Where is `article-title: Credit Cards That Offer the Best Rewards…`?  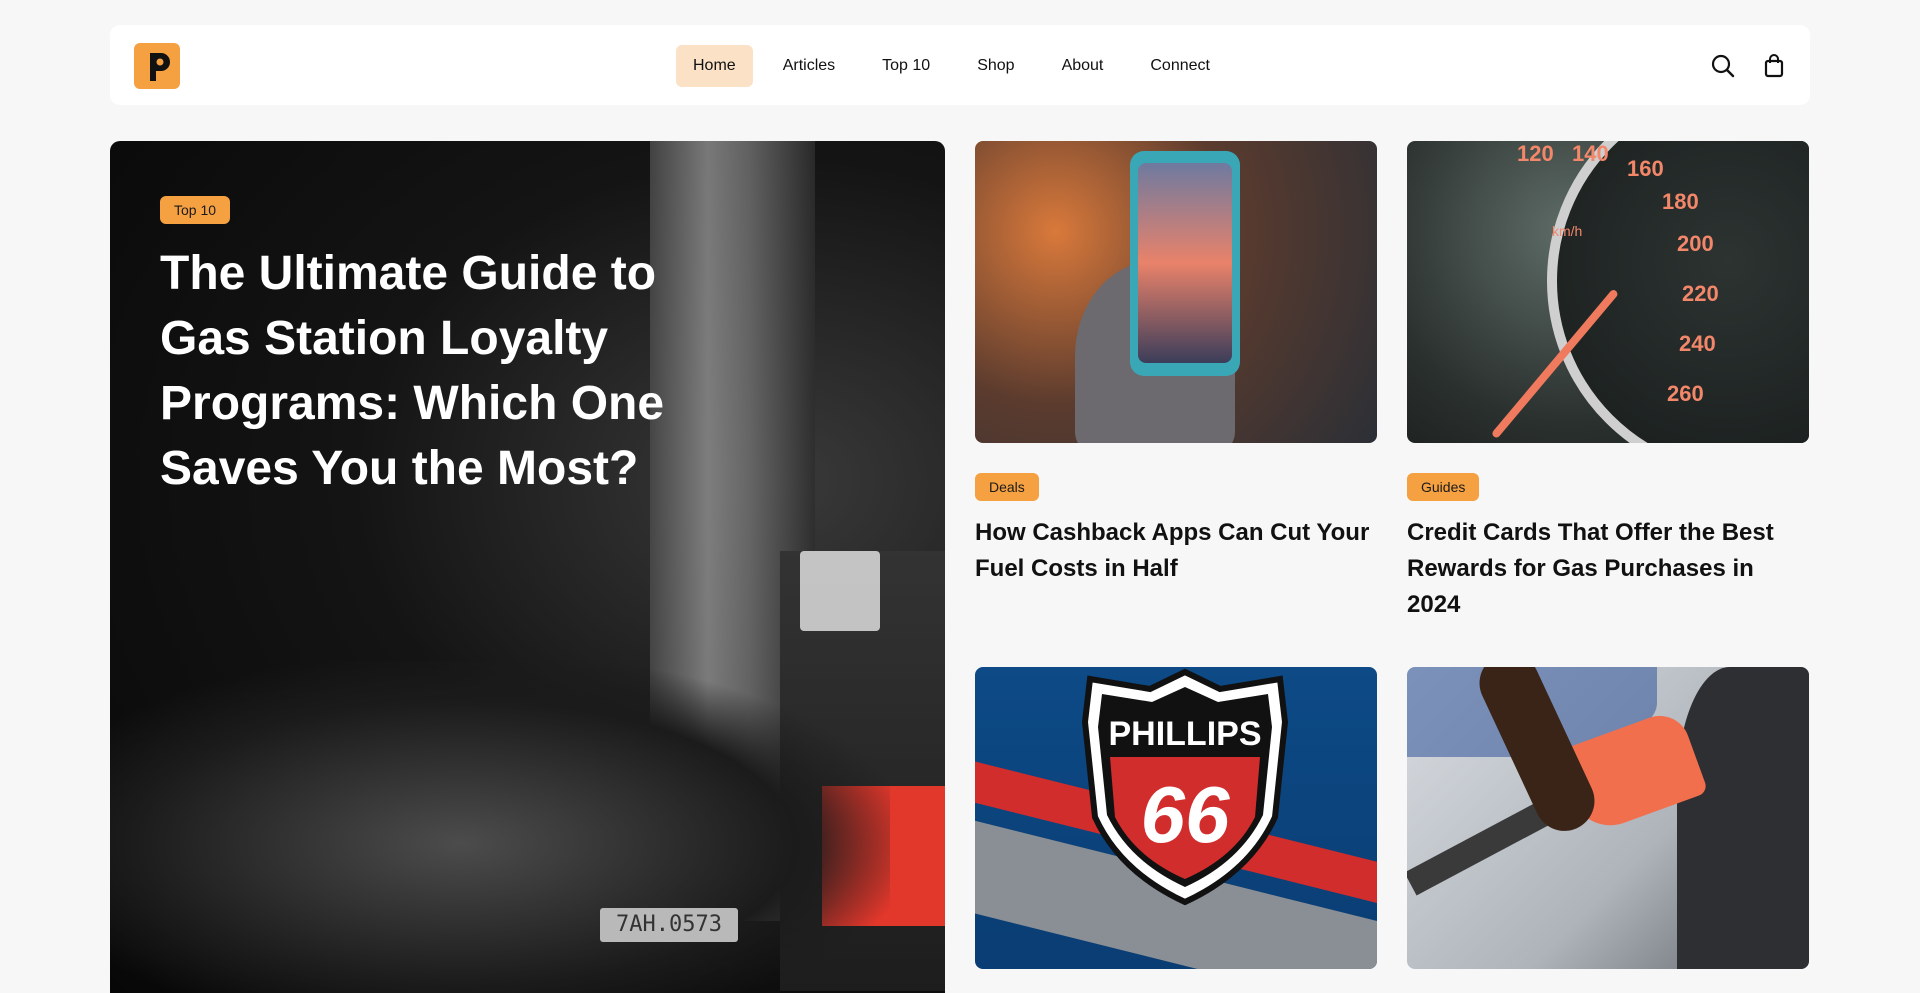 article-title: Credit Cards That Offer the Best Rewards… is located at coordinates (1608, 569).